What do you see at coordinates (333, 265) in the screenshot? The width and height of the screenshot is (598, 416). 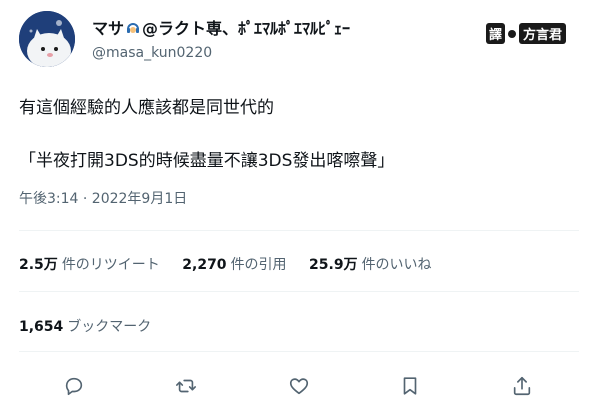 I see `likes-count: 25.9万` at bounding box center [333, 265].